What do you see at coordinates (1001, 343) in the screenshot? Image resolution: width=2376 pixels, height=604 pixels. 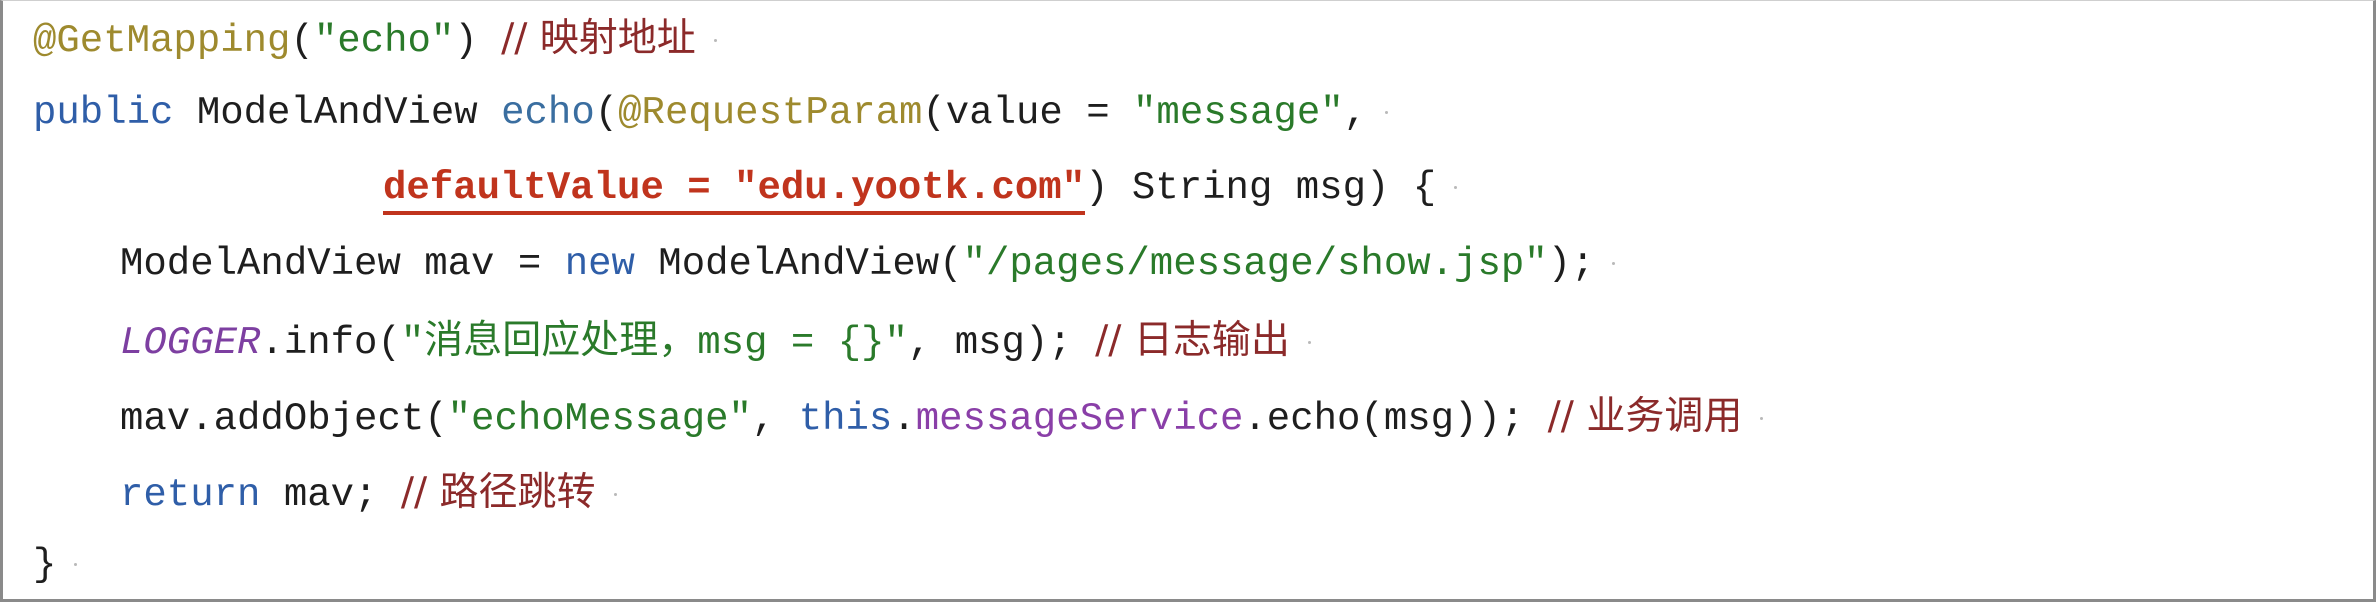 I see `log-args: , msg);` at bounding box center [1001, 343].